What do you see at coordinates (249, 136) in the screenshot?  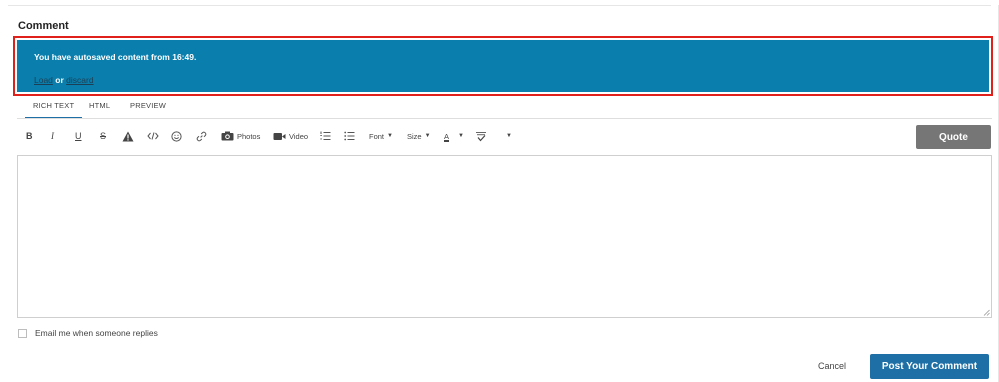 I see `photos-label: Photos` at bounding box center [249, 136].